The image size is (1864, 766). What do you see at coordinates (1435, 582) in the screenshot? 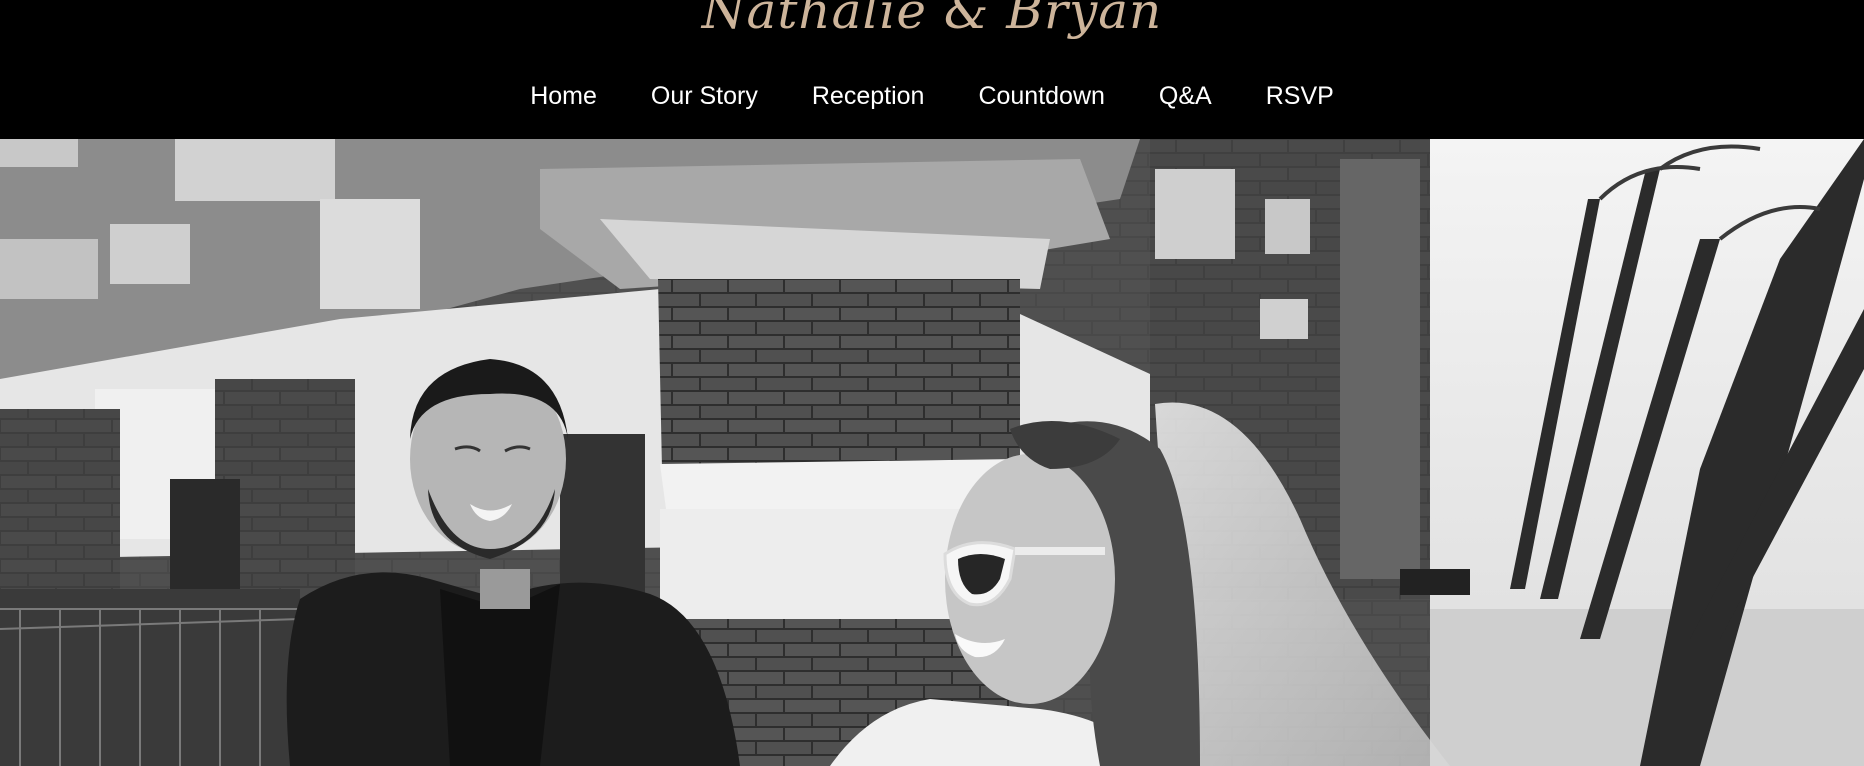
I see `awning` at bounding box center [1435, 582].